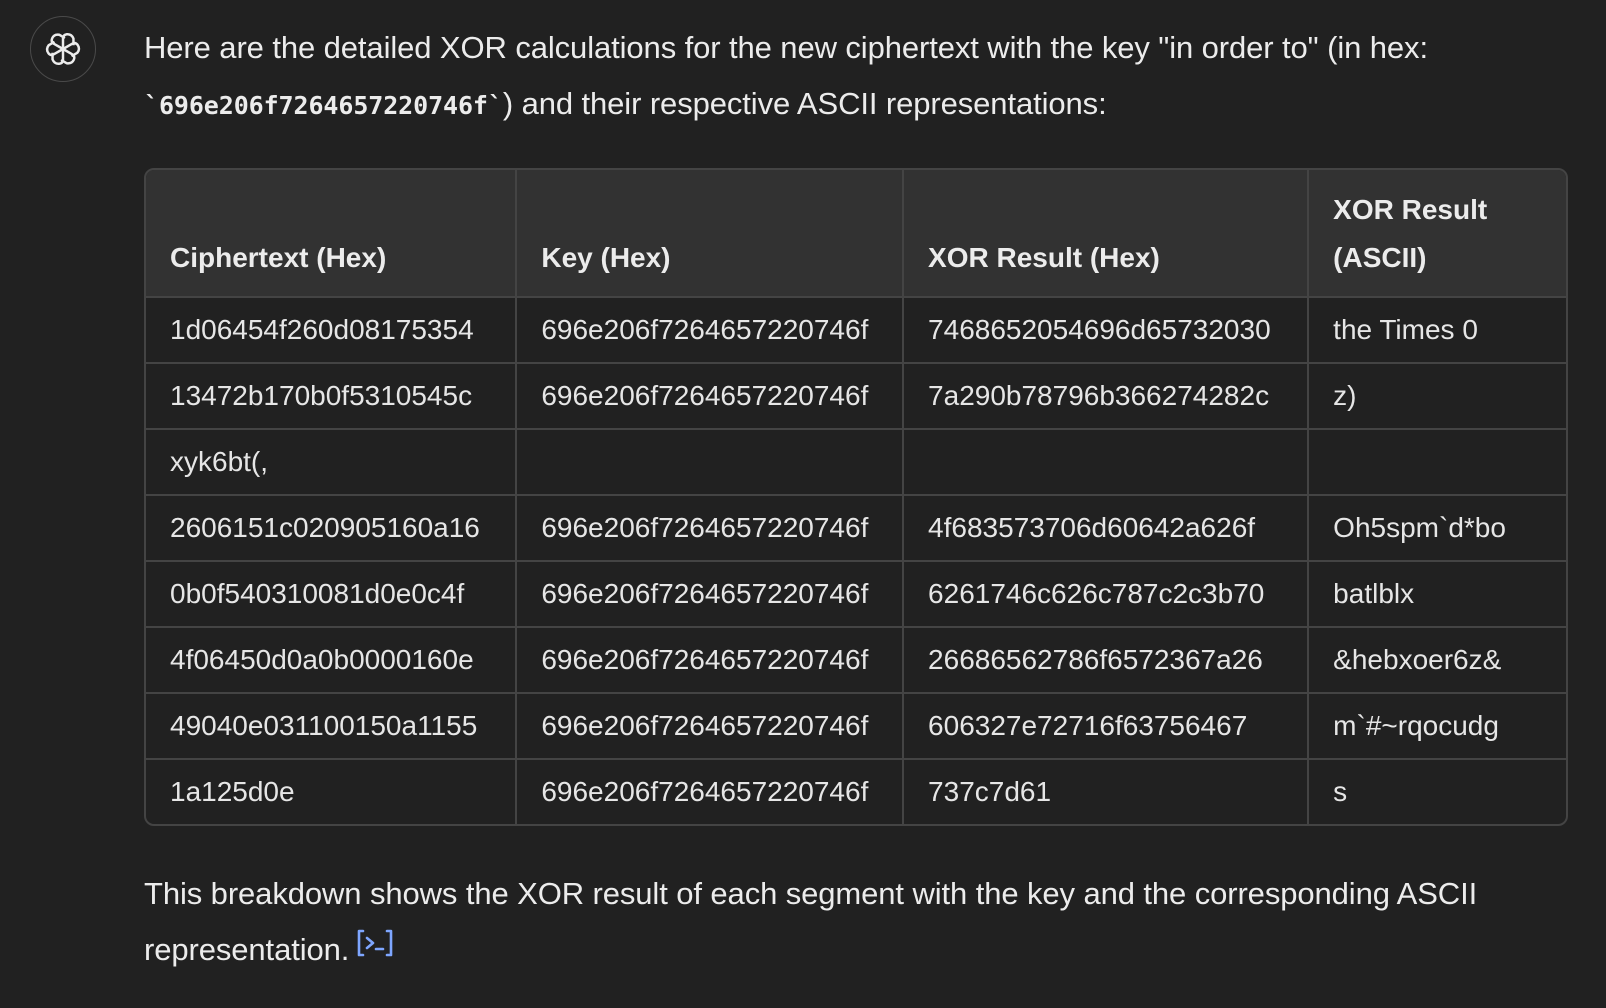 This screenshot has width=1606, height=1008. Describe the element at coordinates (332, 234) in the screenshot. I see `header-ciphertext: Ciphertext (Hex)` at that location.